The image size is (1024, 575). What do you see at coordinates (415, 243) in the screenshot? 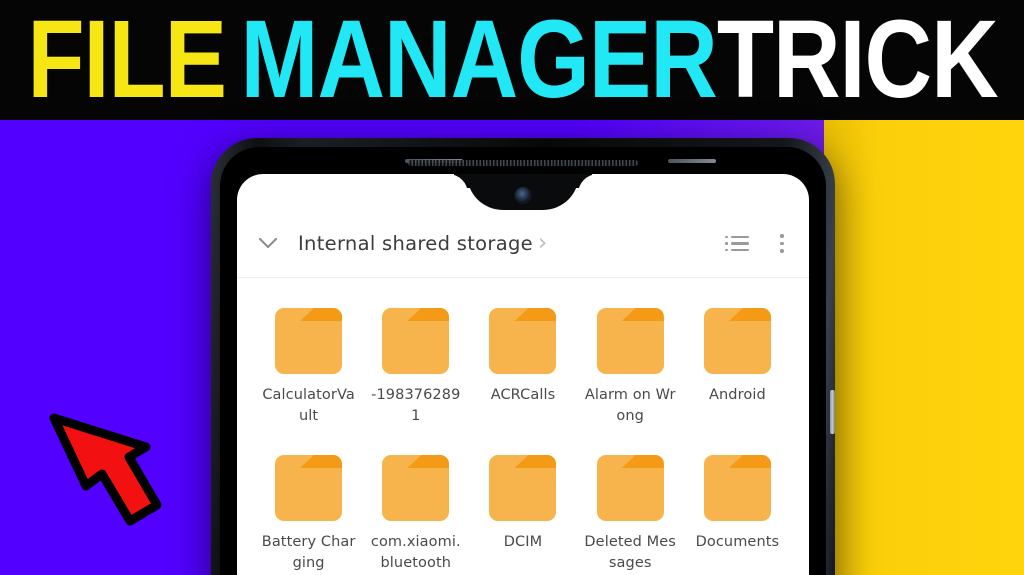
I see `breadcrumb-path-label: Internal shared storage` at bounding box center [415, 243].